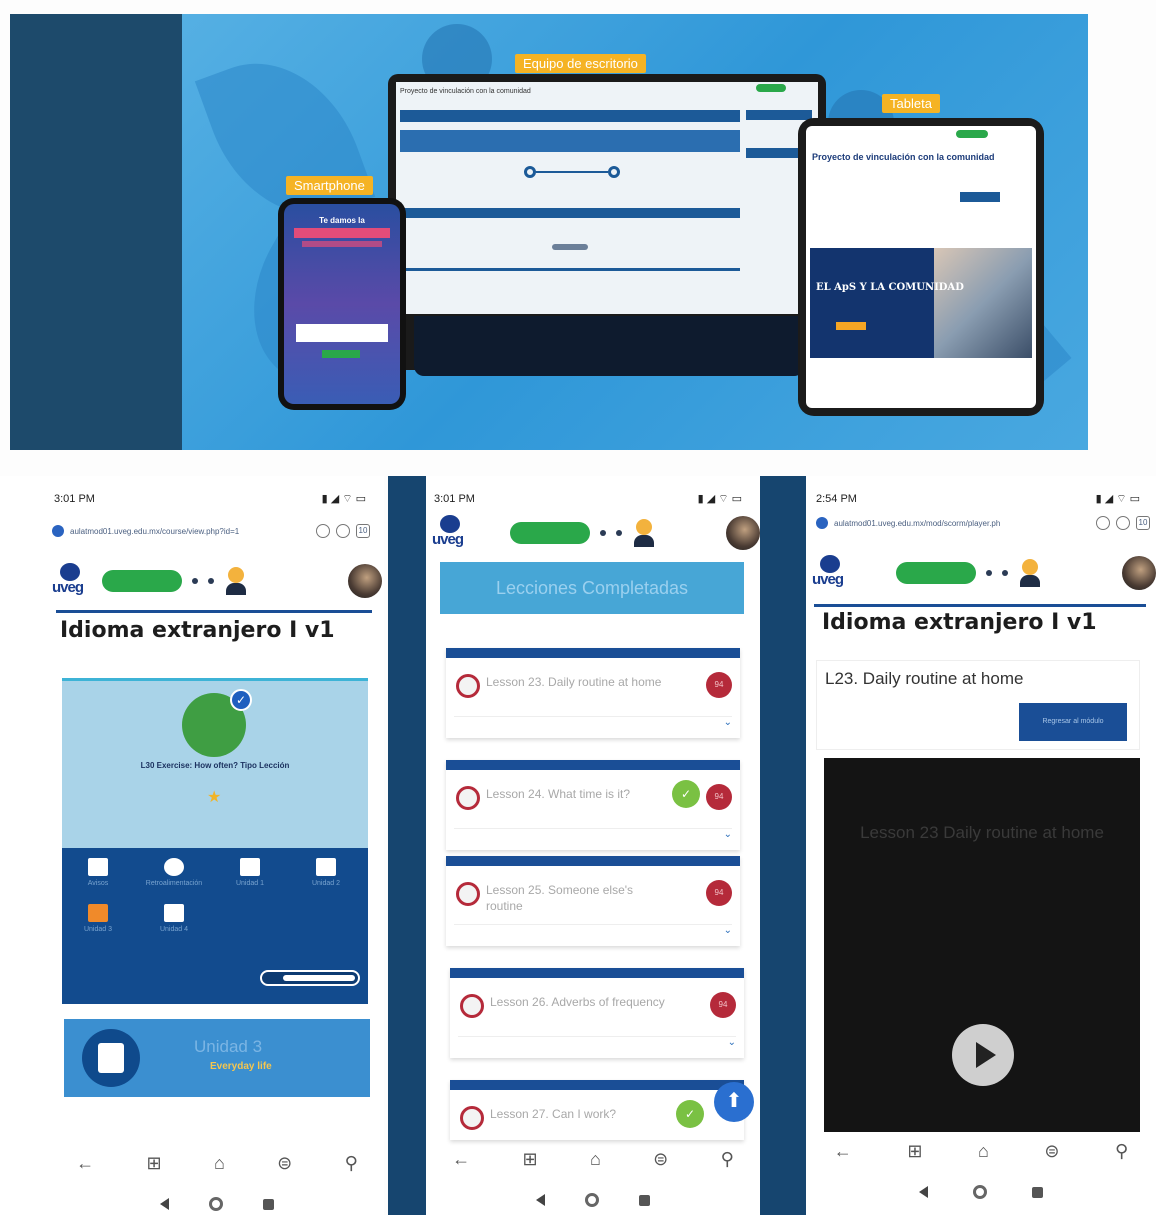 Image resolution: width=1156 pixels, height=1215 pixels. Describe the element at coordinates (734, 1102) in the screenshot. I see `scroll-to-top-button: ⬆` at that location.